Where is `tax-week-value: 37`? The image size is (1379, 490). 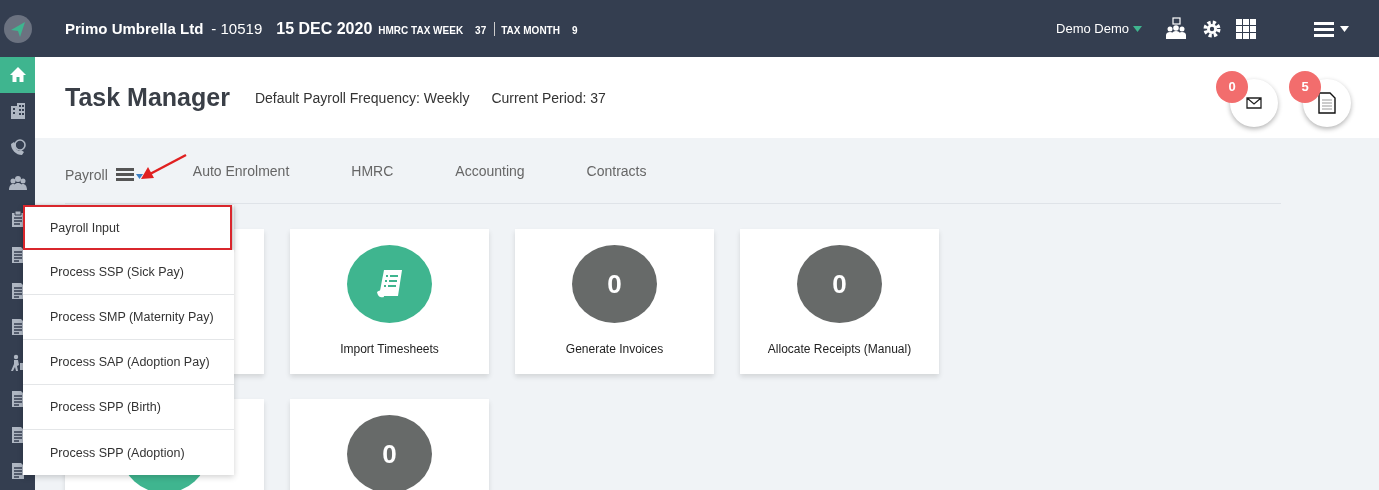
tax-week-value: 37 is located at coordinates (481, 30).